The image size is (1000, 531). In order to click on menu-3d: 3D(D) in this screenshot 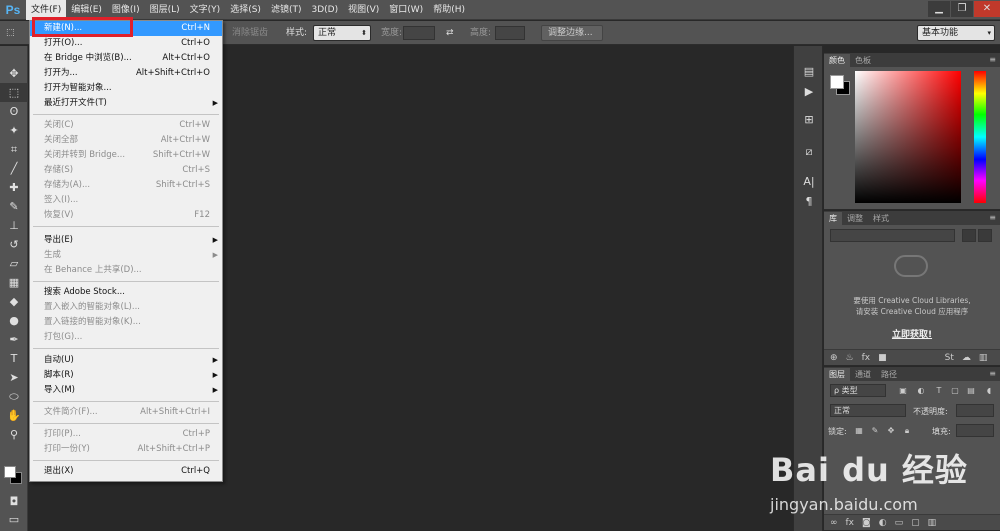, I will do `click(324, 10)`.